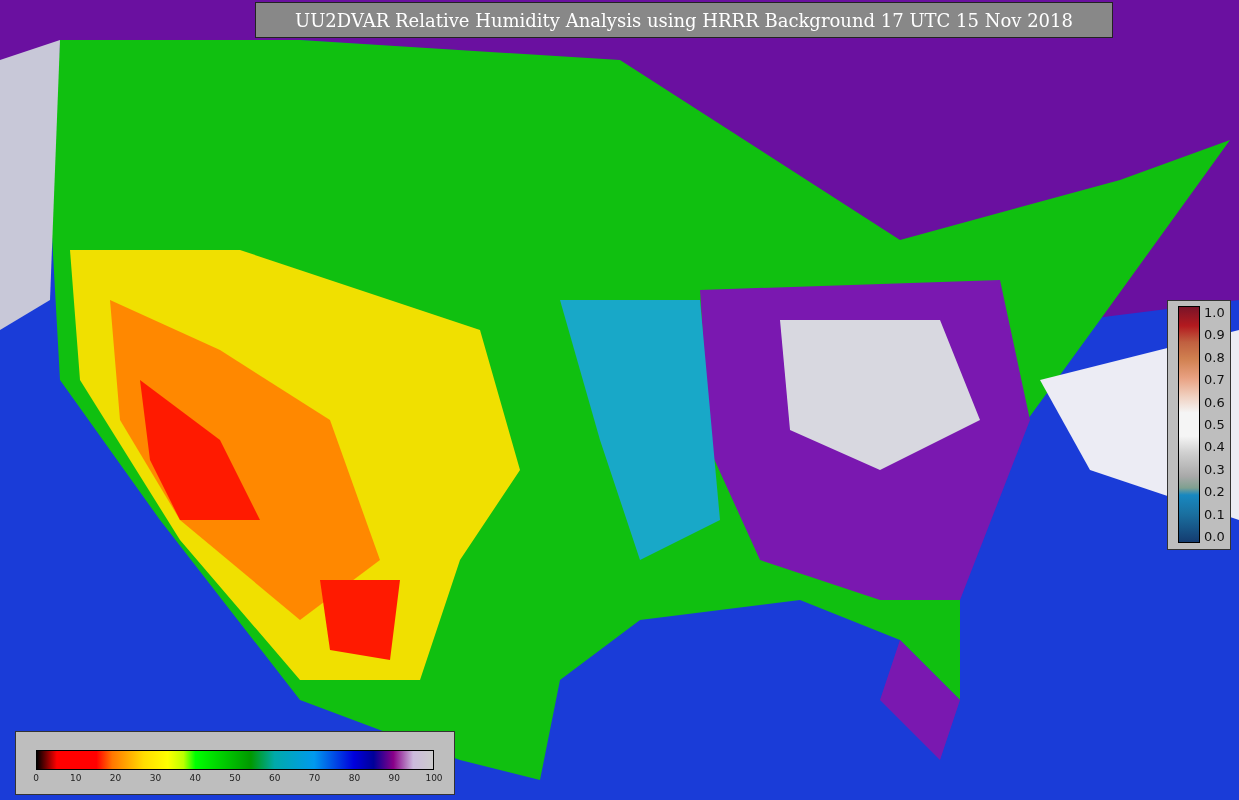  What do you see at coordinates (1214, 424) in the screenshot?
I see `tick-label: 0.5` at bounding box center [1214, 424].